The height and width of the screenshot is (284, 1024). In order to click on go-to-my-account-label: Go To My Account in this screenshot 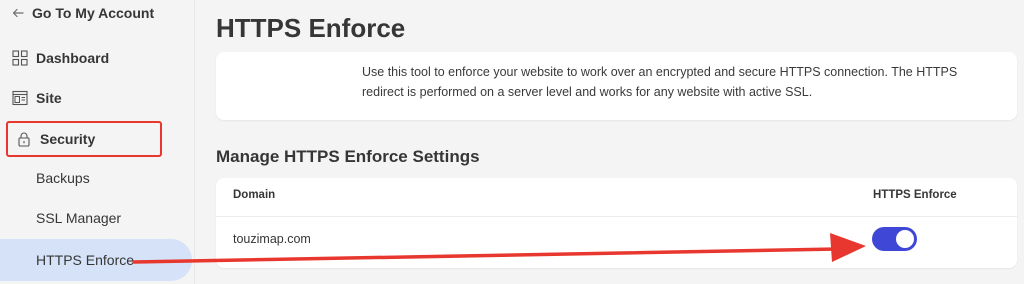, I will do `click(93, 13)`.